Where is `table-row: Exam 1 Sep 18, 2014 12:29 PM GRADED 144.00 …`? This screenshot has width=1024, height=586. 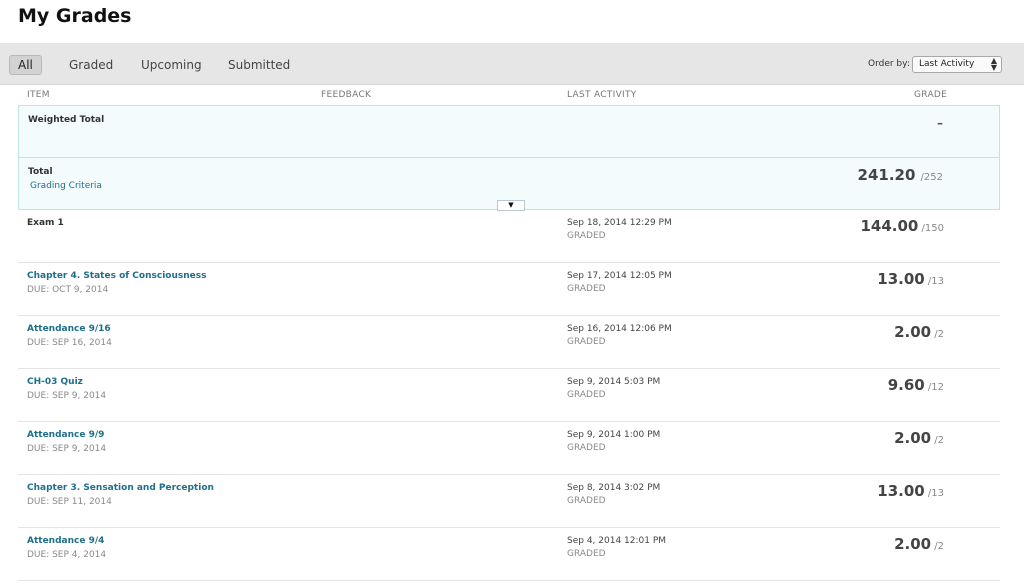
table-row: Exam 1 Sep 18, 2014 12:29 PM GRADED 144.00 … is located at coordinates (509, 236).